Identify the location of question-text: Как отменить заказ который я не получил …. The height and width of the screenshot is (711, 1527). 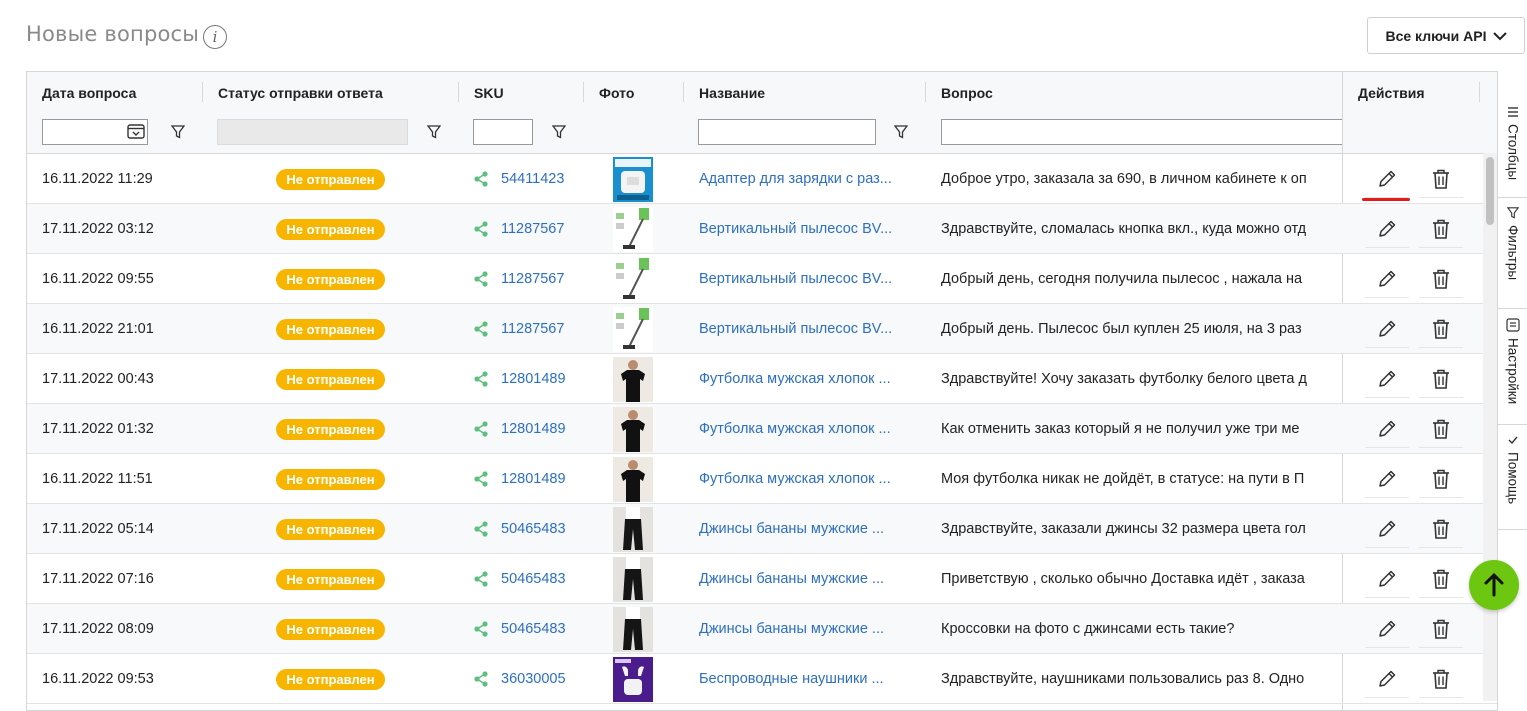
(1141, 429).